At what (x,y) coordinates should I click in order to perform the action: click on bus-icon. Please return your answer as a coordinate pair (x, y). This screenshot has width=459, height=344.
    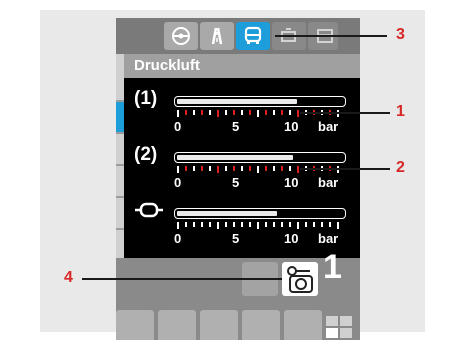
    Looking at the image, I should click on (253, 35).